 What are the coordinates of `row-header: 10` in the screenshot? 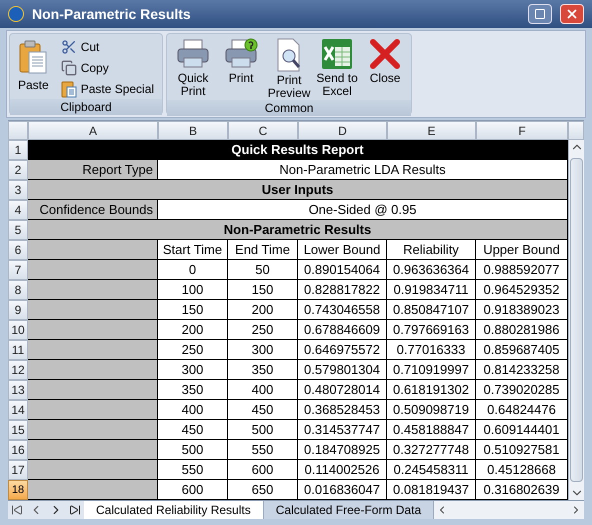 It's located at (18, 330).